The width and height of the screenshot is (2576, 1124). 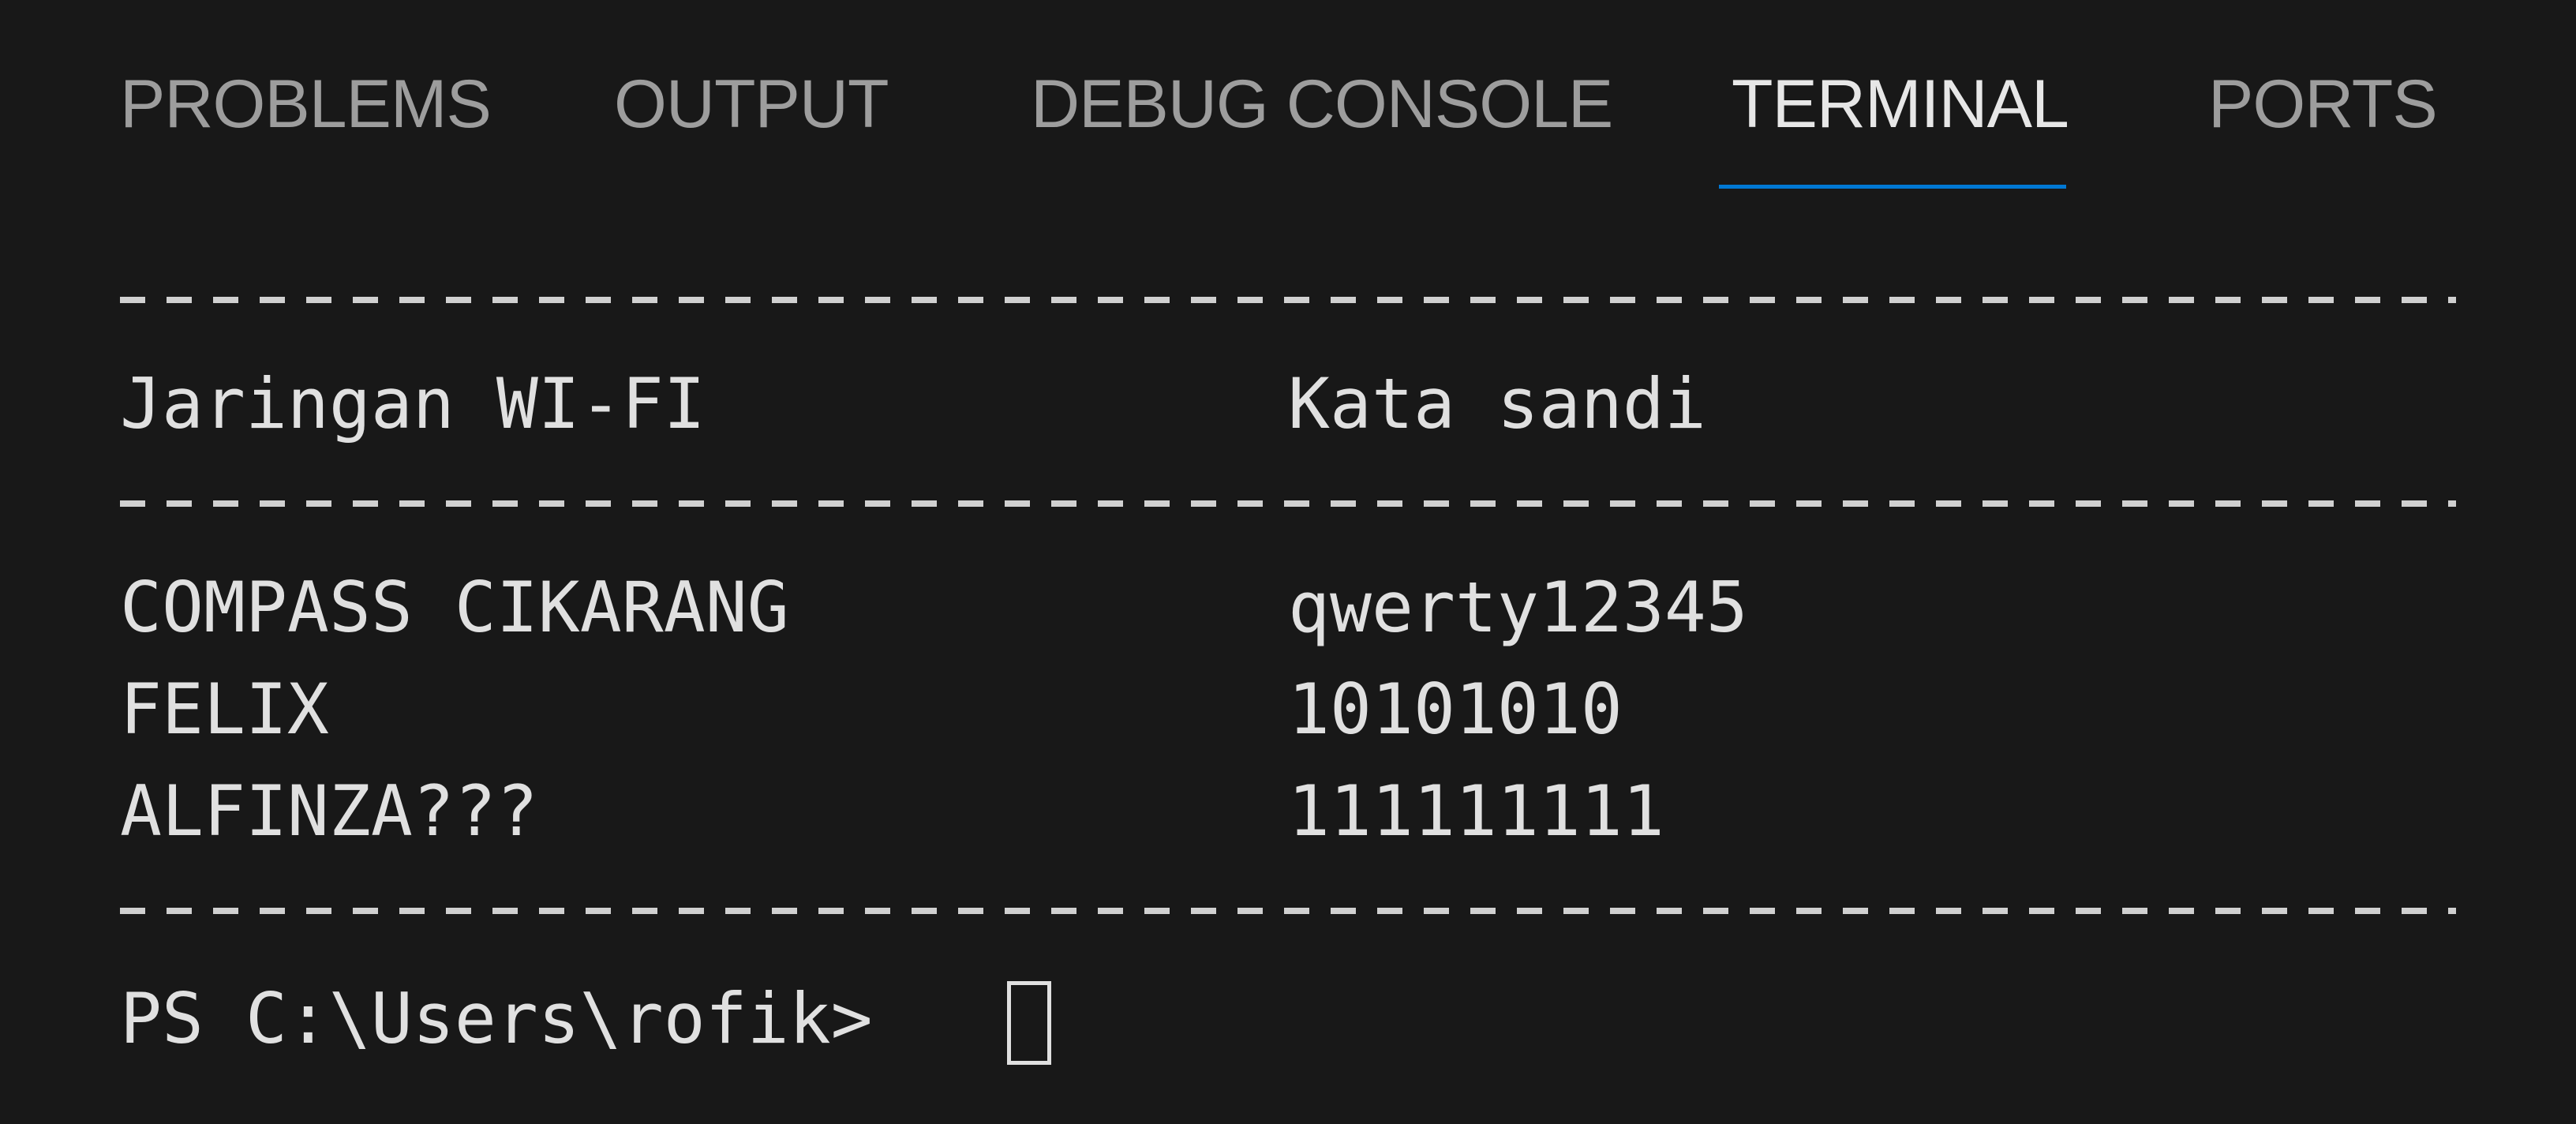 I want to click on network-name: COMPASS CIKARANG, so click(x=454, y=607).